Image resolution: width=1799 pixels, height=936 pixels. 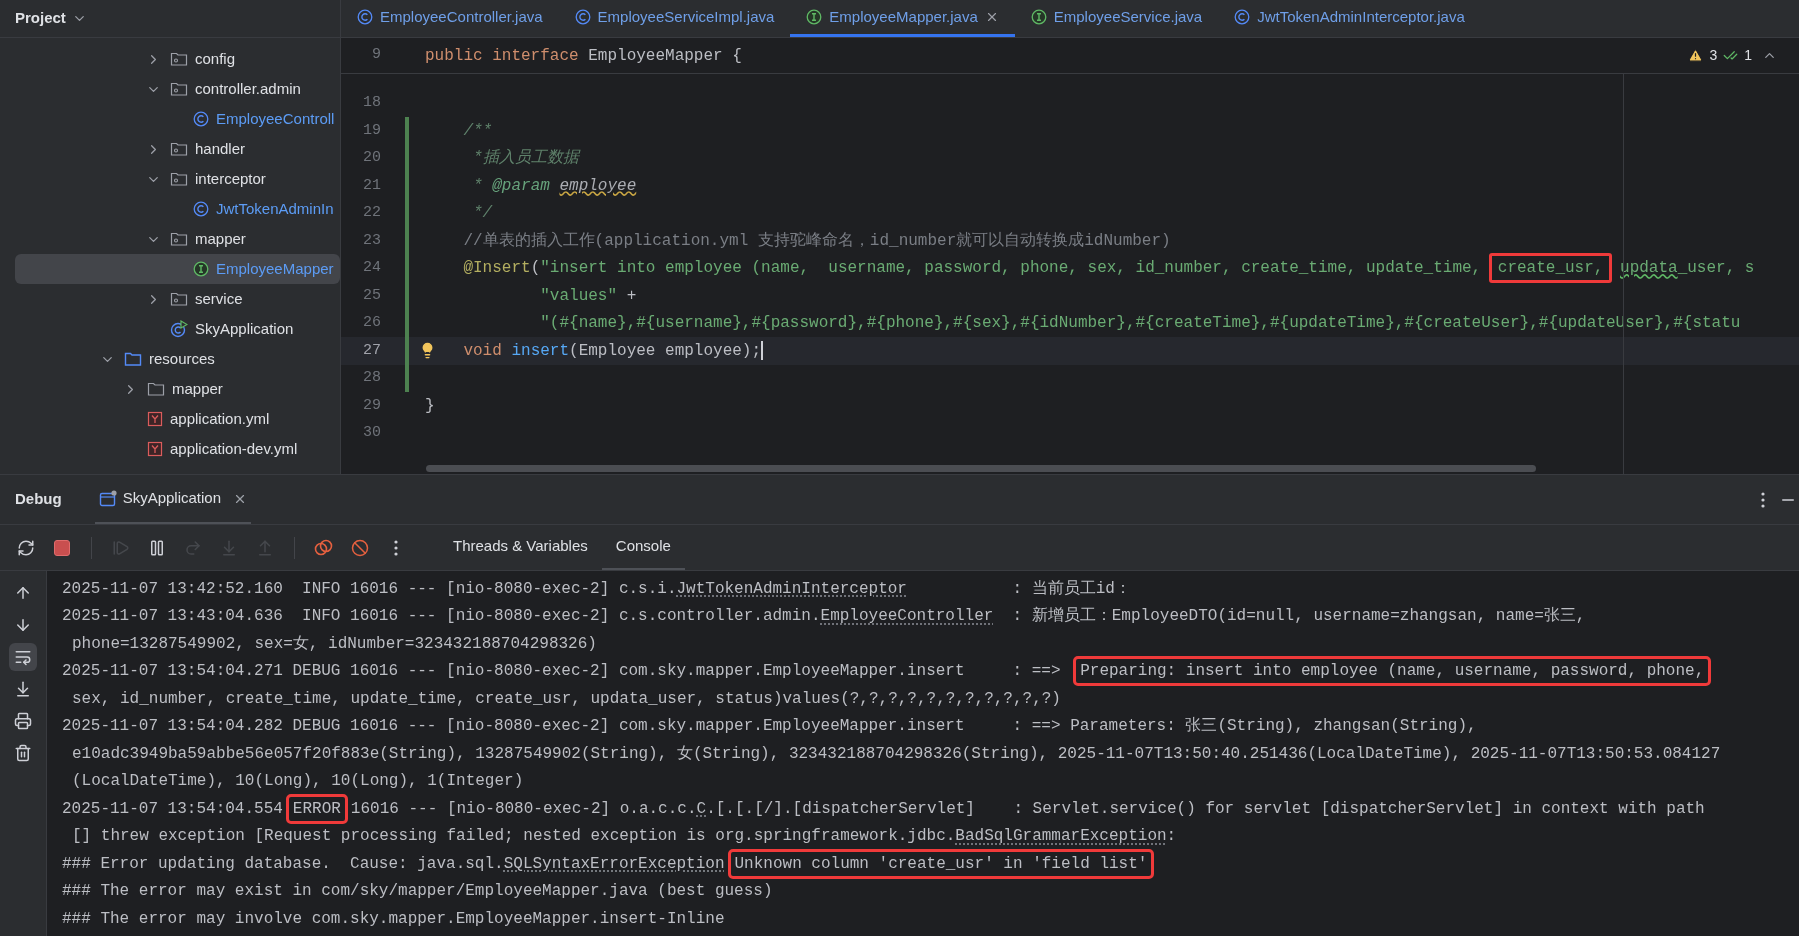 What do you see at coordinates (907, 616) in the screenshot?
I see `class-link: EmployeeController` at bounding box center [907, 616].